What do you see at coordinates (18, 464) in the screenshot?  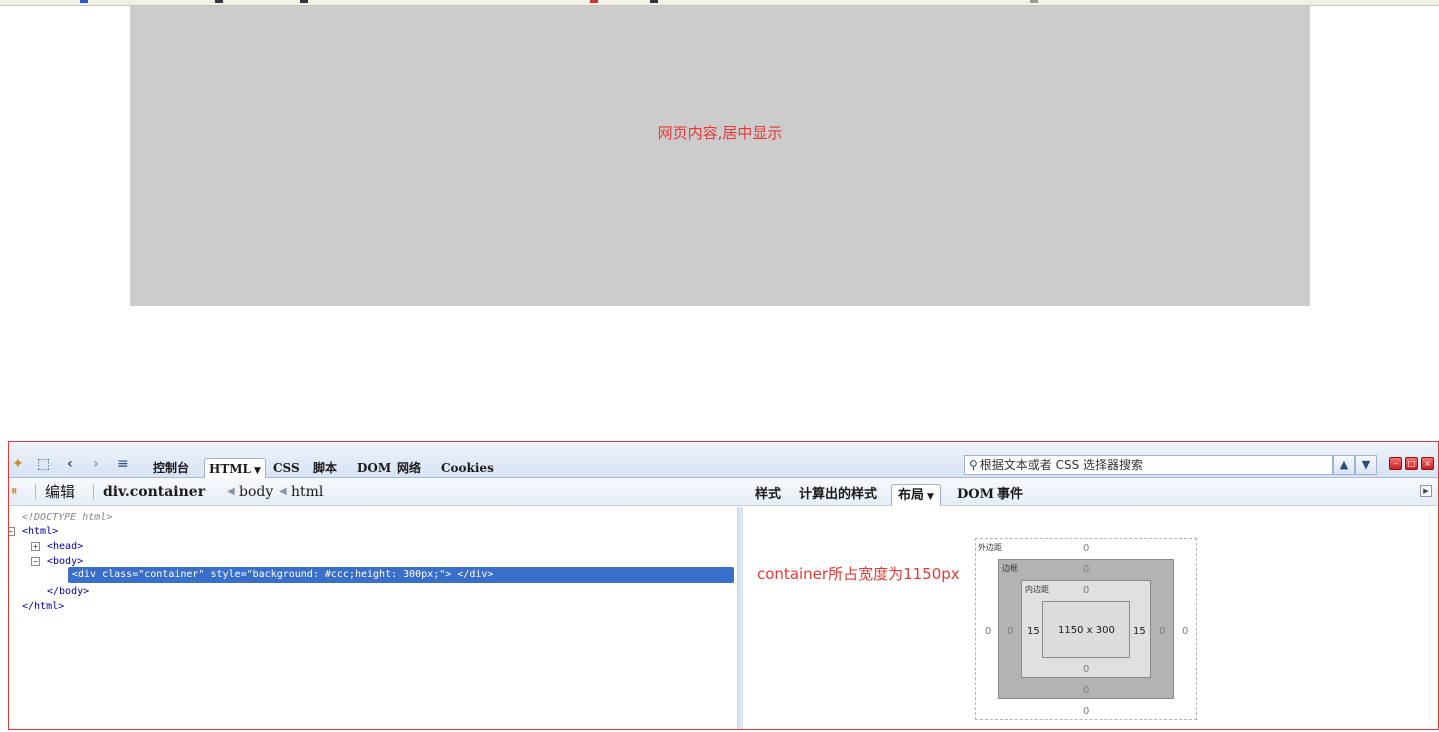 I see `firebug-logo-icon: ✦` at bounding box center [18, 464].